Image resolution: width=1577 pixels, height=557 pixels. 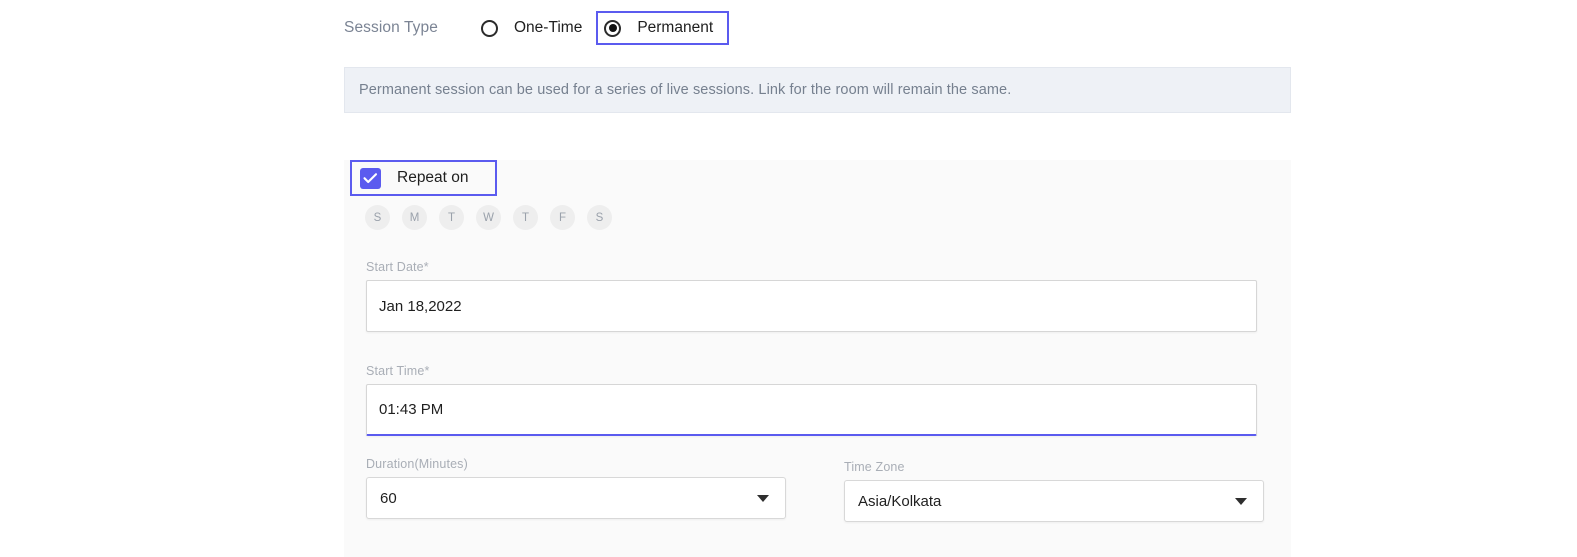 What do you see at coordinates (489, 28) in the screenshot?
I see `radio-unchecked-icon` at bounding box center [489, 28].